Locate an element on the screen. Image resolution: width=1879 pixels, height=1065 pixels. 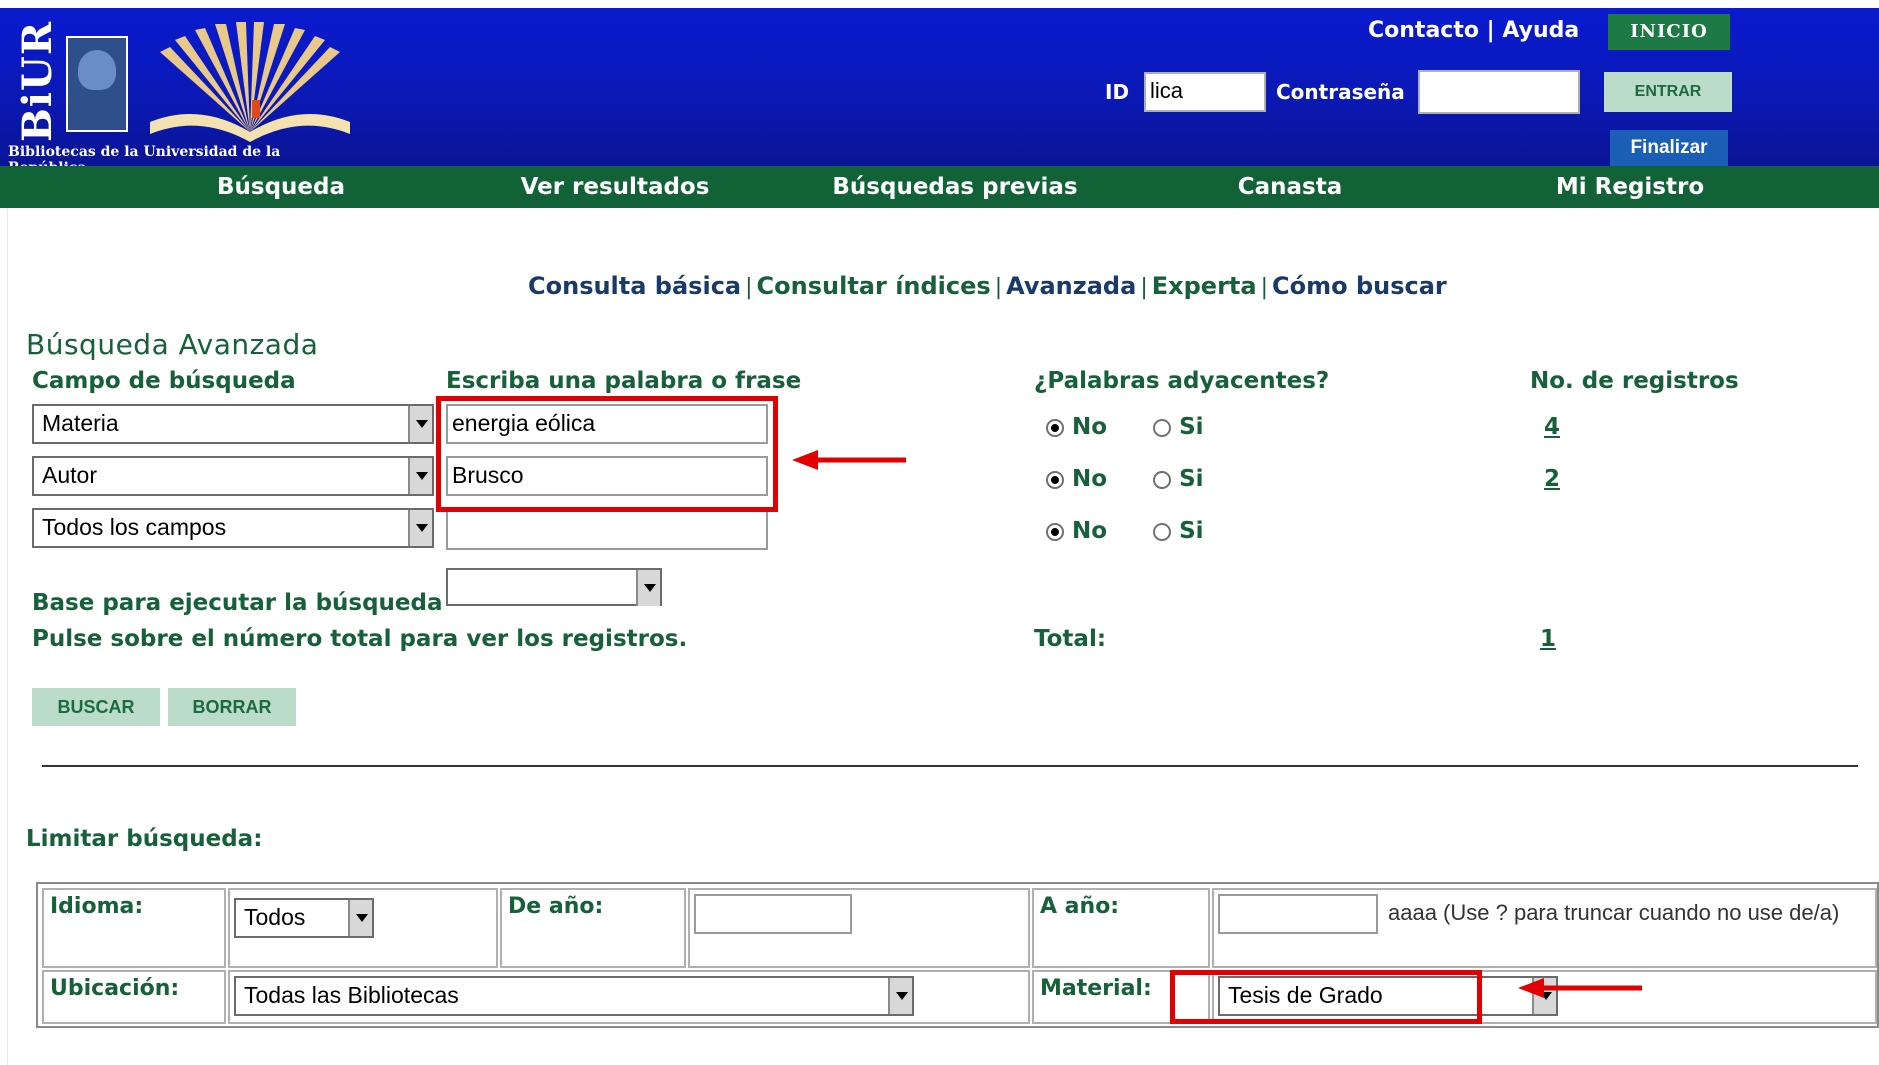
logout-button: Finalizar is located at coordinates (1669, 148).